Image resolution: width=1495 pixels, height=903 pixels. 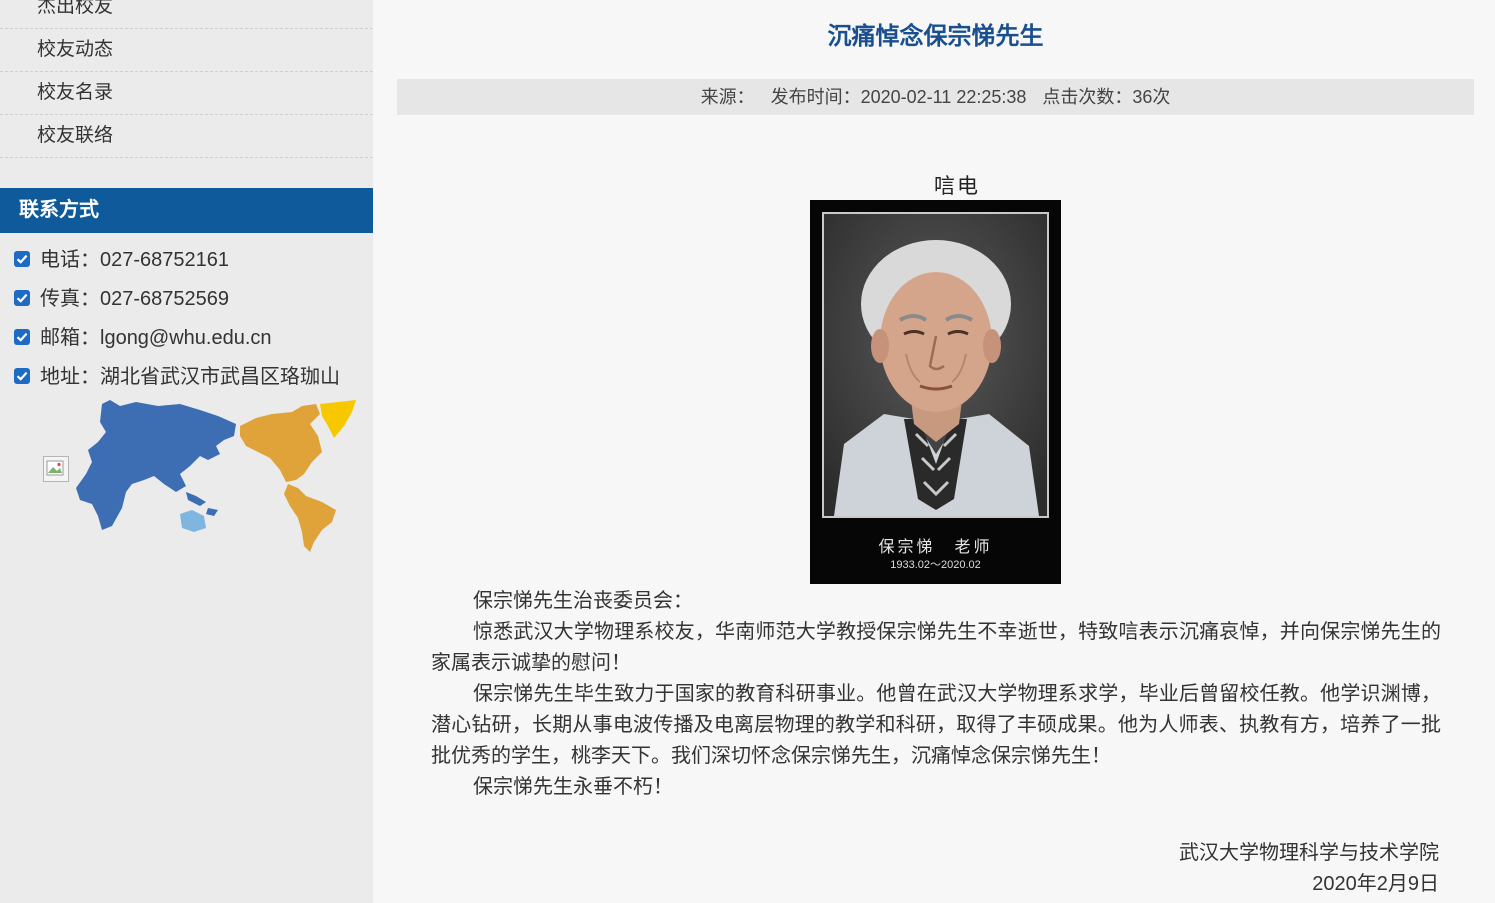 I want to click on contact-phone: 电话：027-68752161, so click(x=121, y=260).